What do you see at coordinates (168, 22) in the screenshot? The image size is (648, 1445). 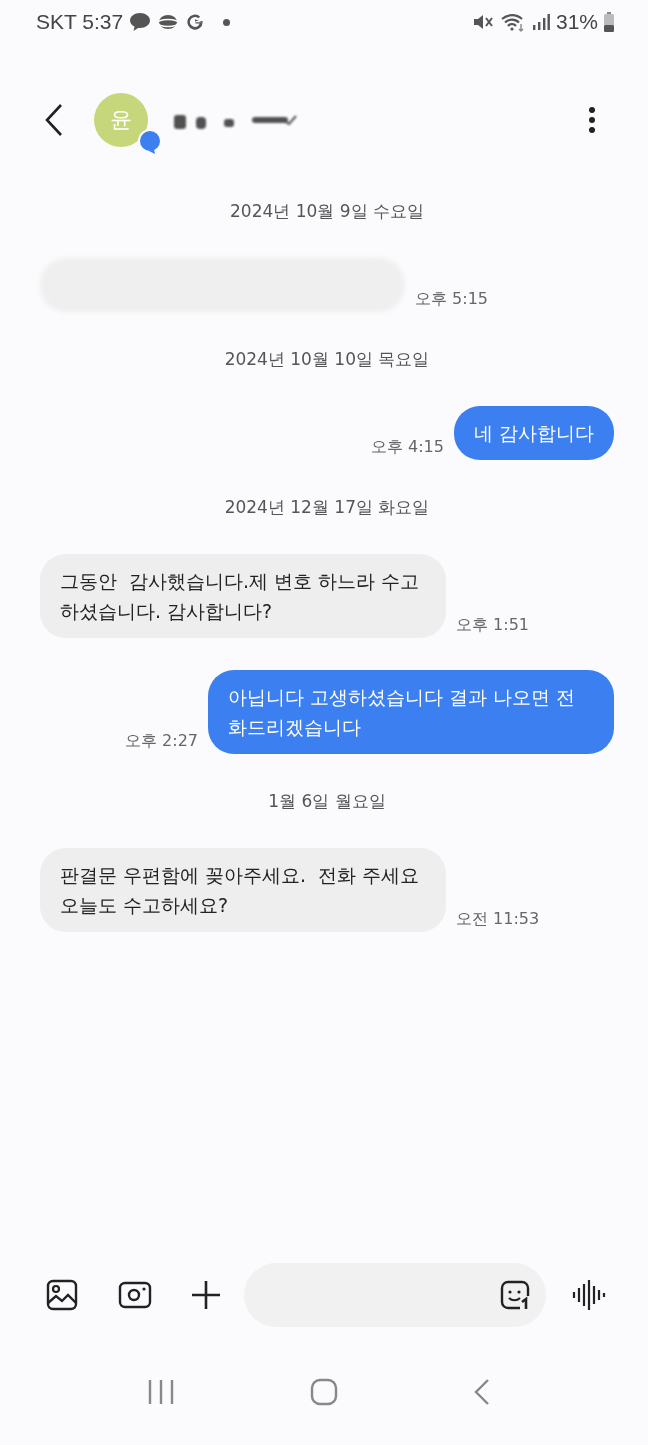 I see `planet-icon` at bounding box center [168, 22].